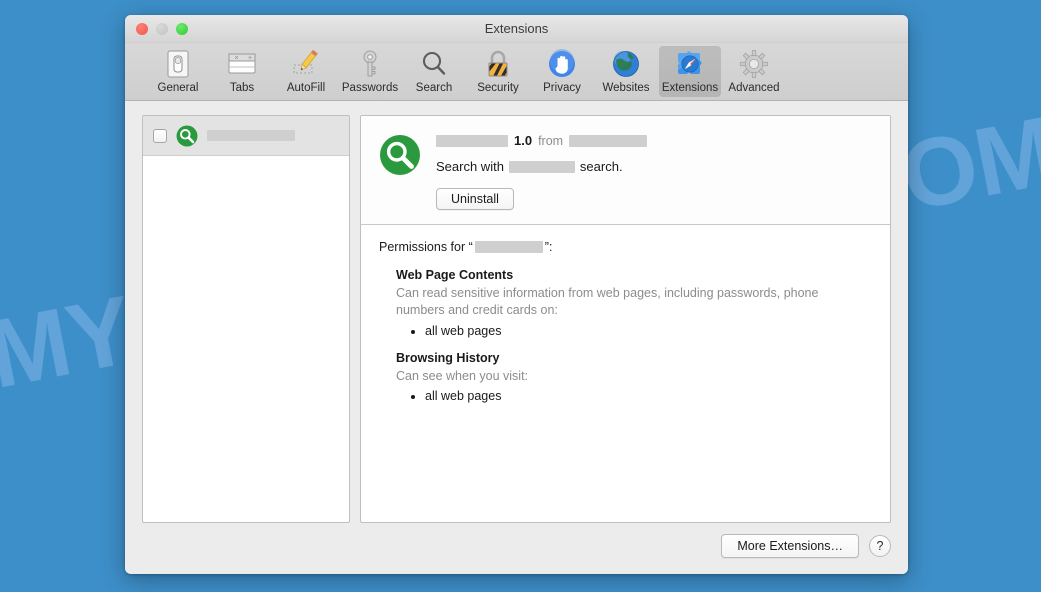 The height and width of the screenshot is (592, 1041). I want to click on window-titlebar: Extensions, so click(516, 29).